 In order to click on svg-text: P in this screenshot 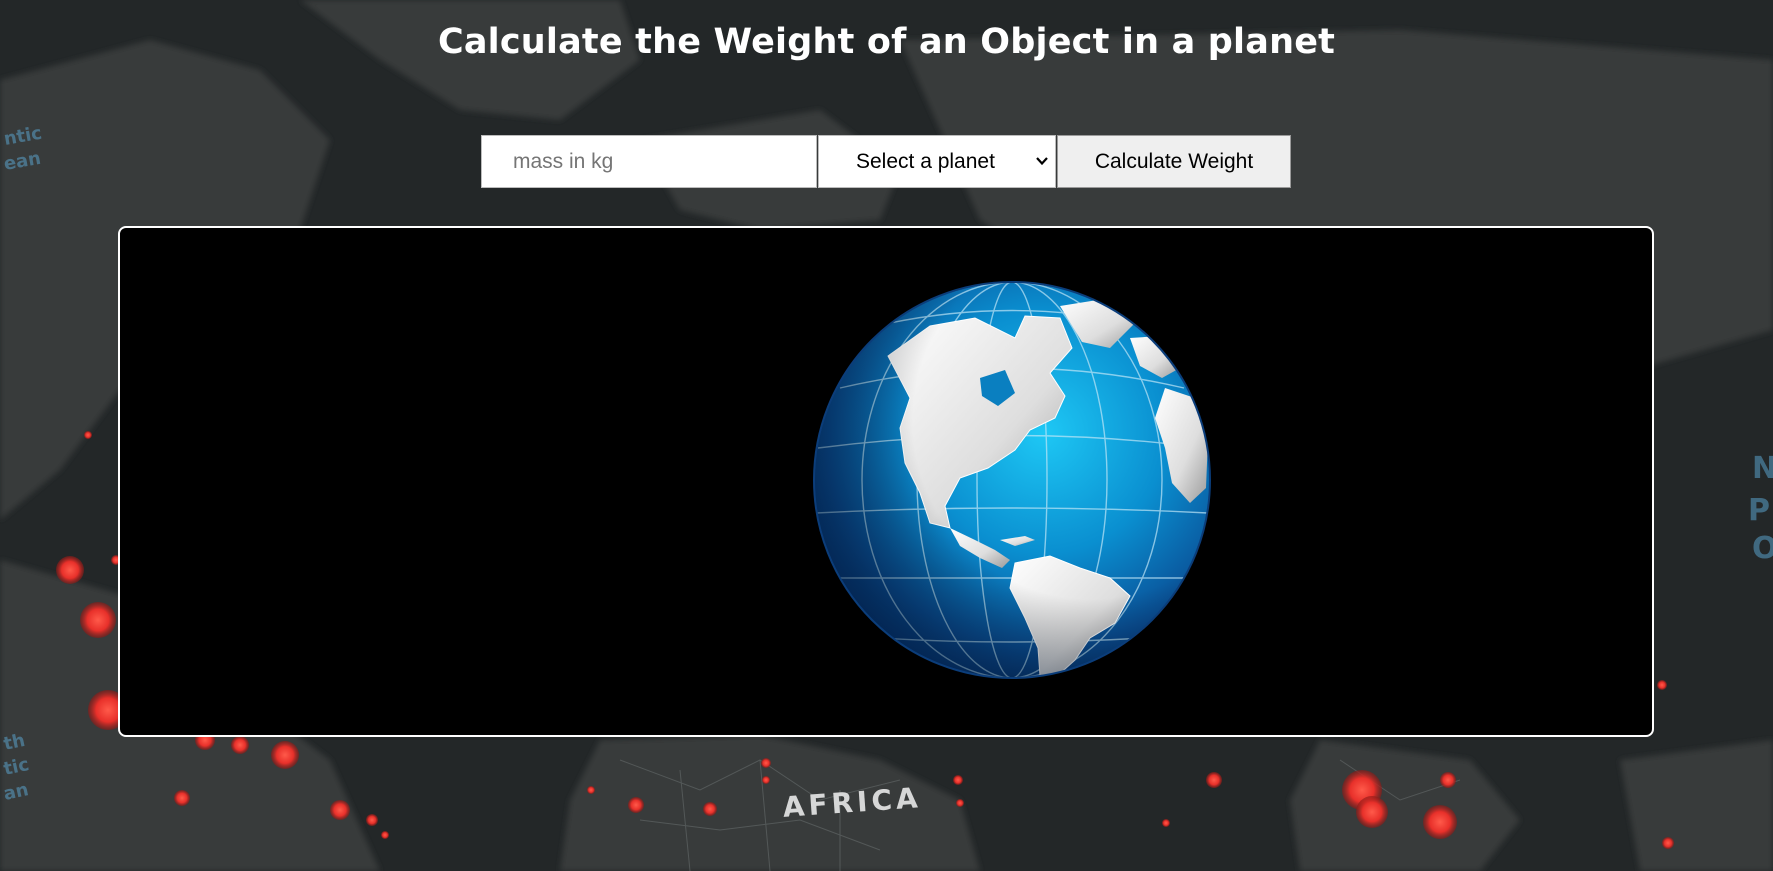, I will do `click(1759, 510)`.